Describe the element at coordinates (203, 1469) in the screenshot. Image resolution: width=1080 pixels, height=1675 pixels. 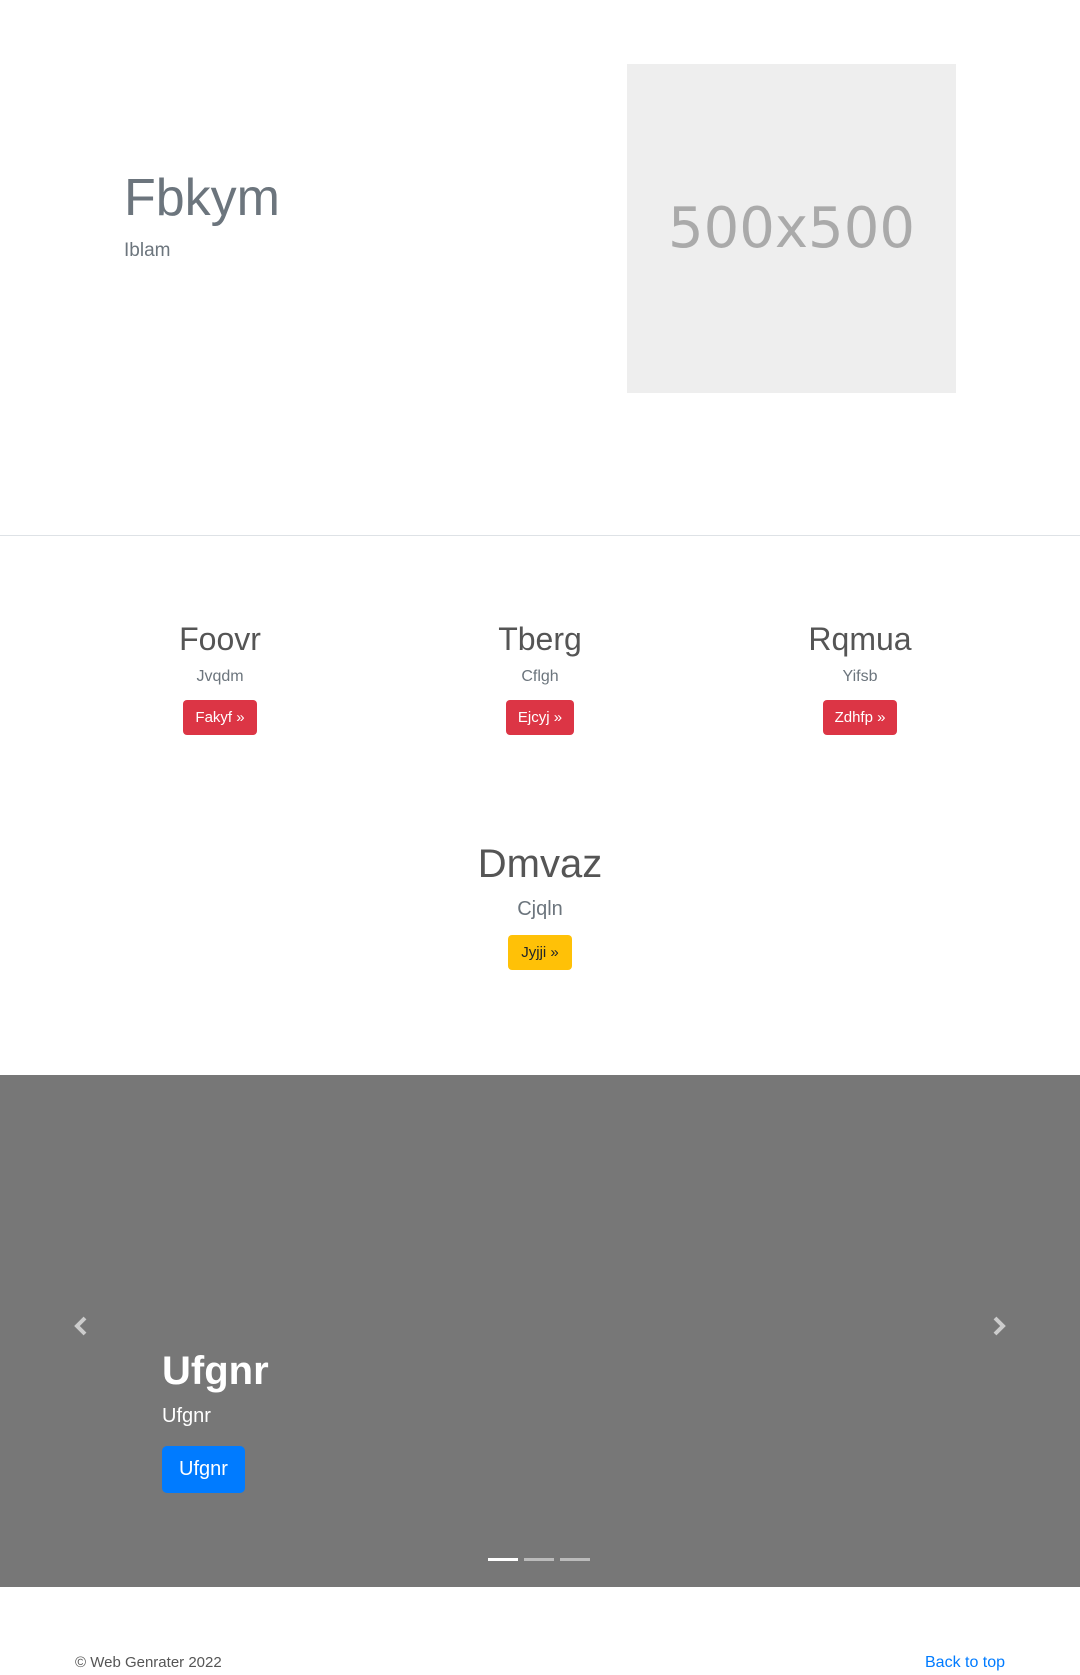
I see `carousel-button: Ufgnr` at that location.